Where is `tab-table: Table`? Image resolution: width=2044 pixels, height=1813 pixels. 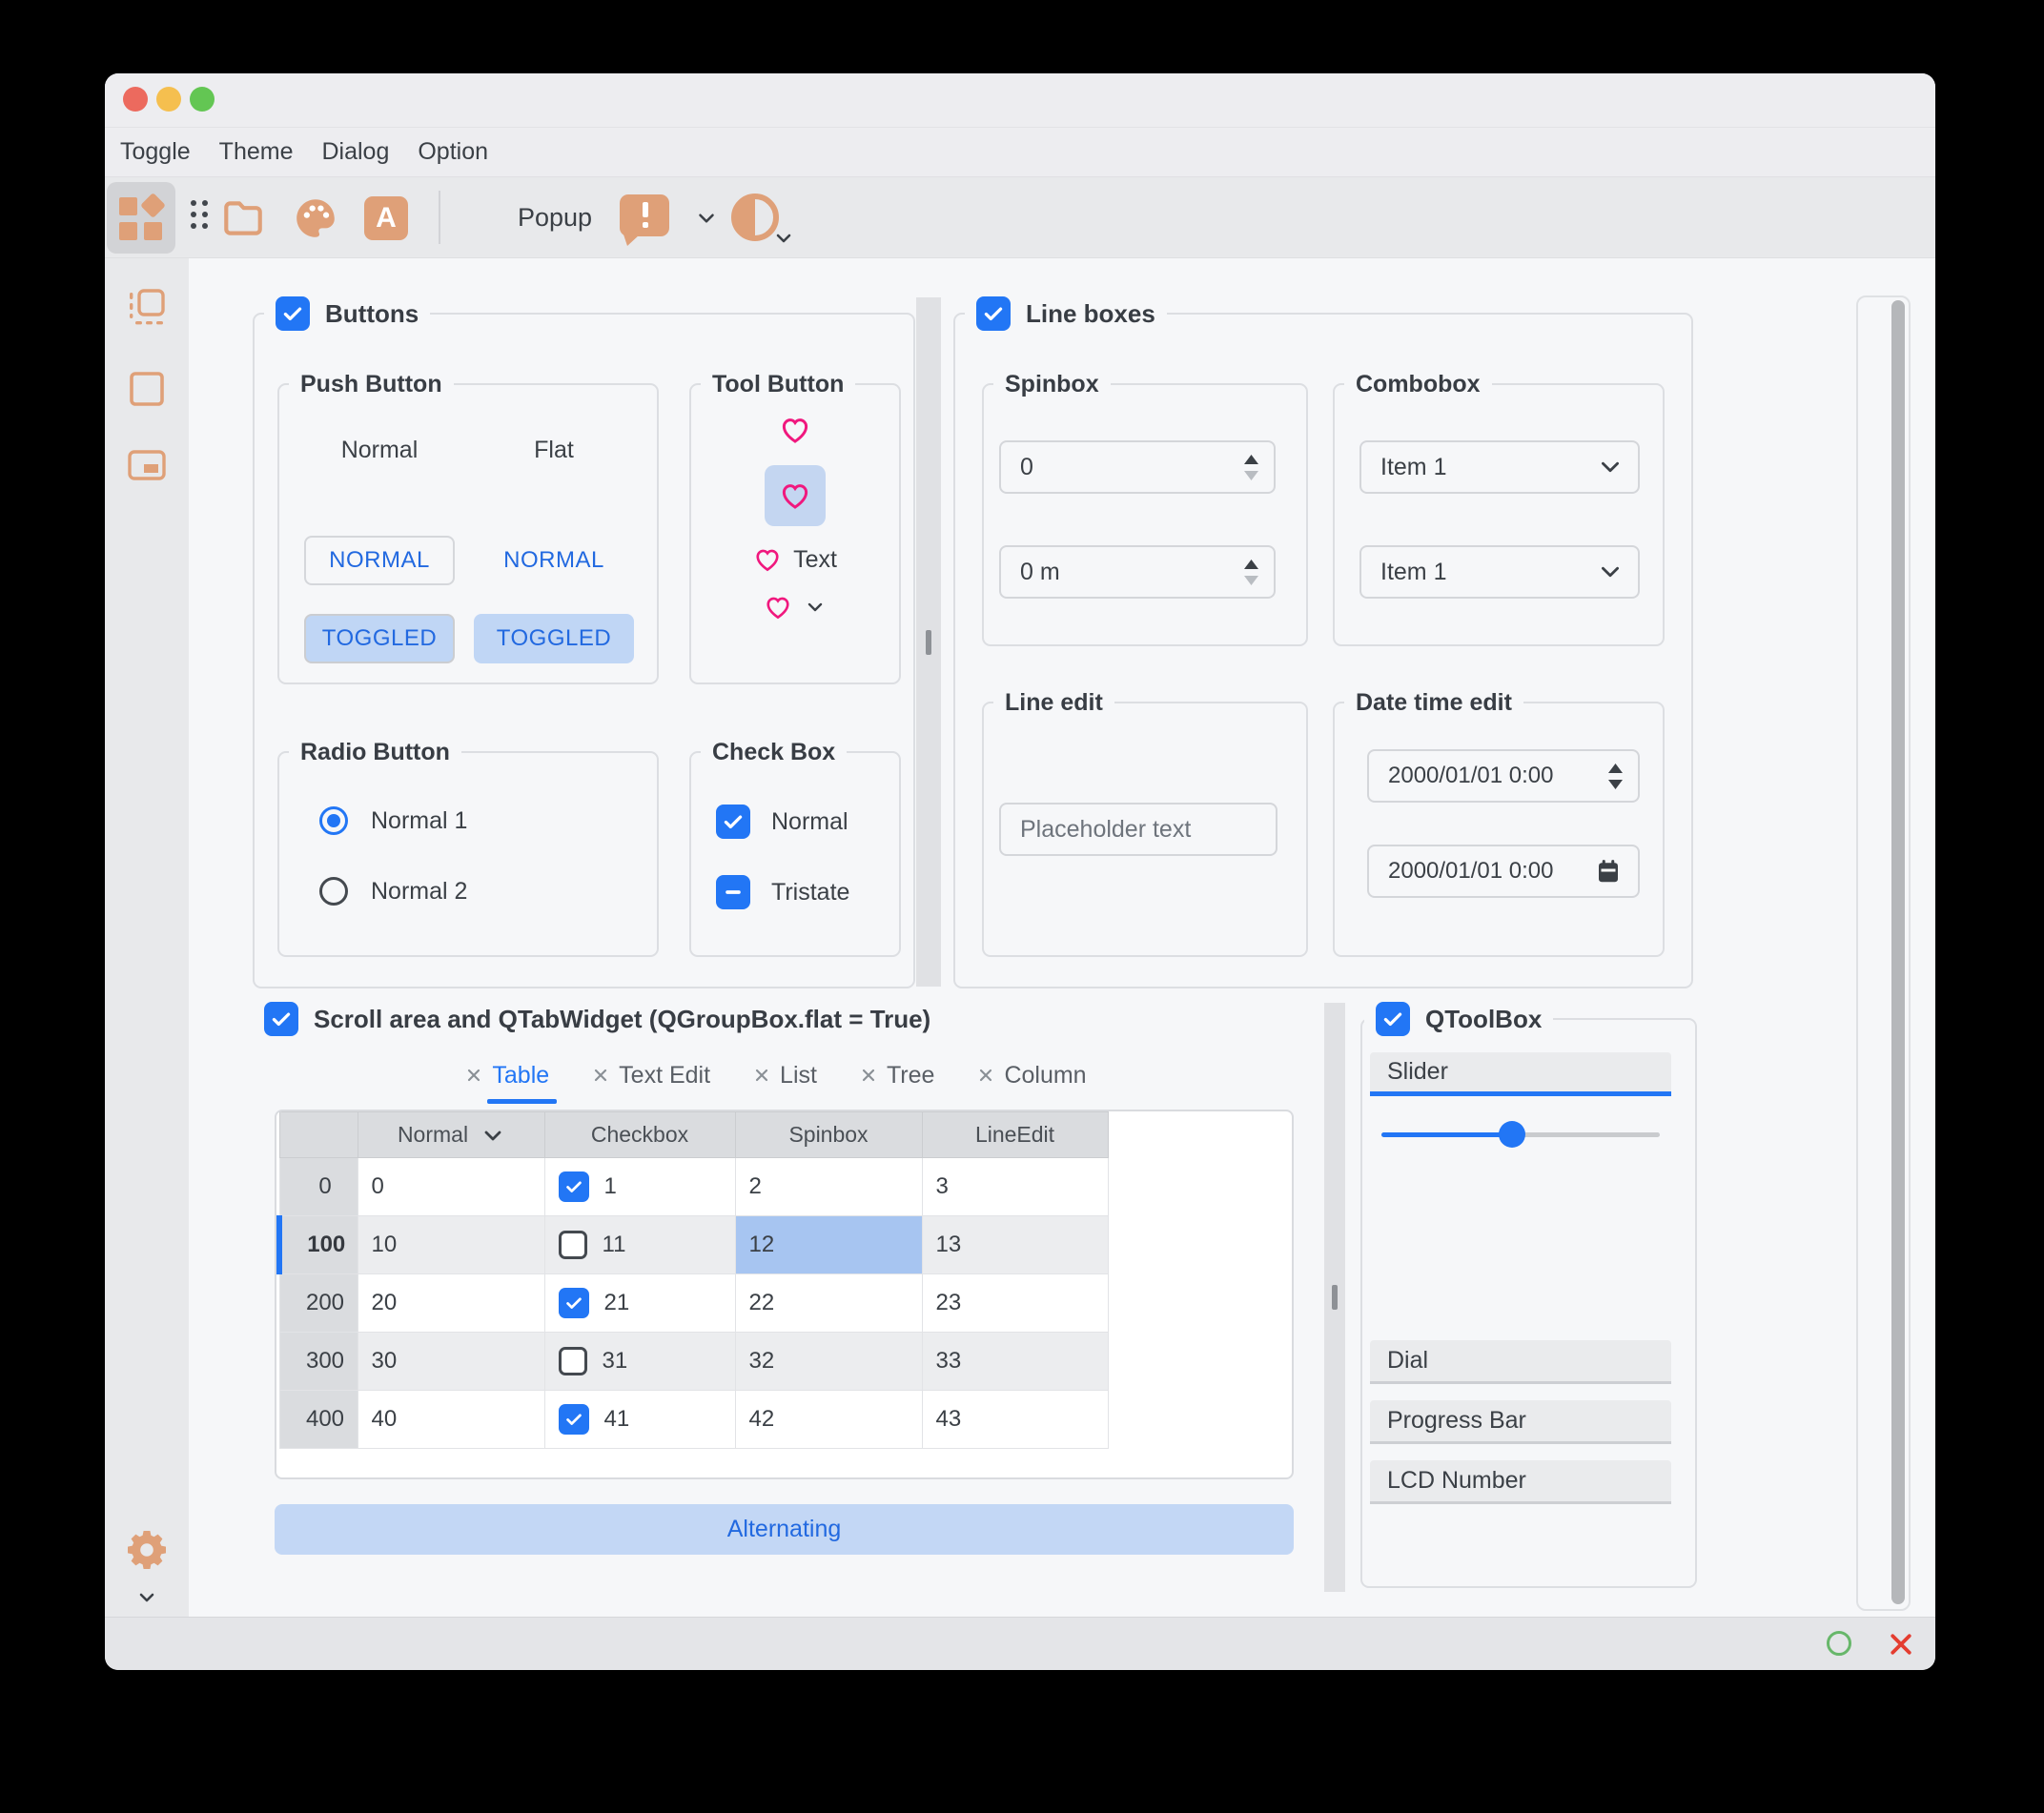 tab-table: Table is located at coordinates (510, 1079).